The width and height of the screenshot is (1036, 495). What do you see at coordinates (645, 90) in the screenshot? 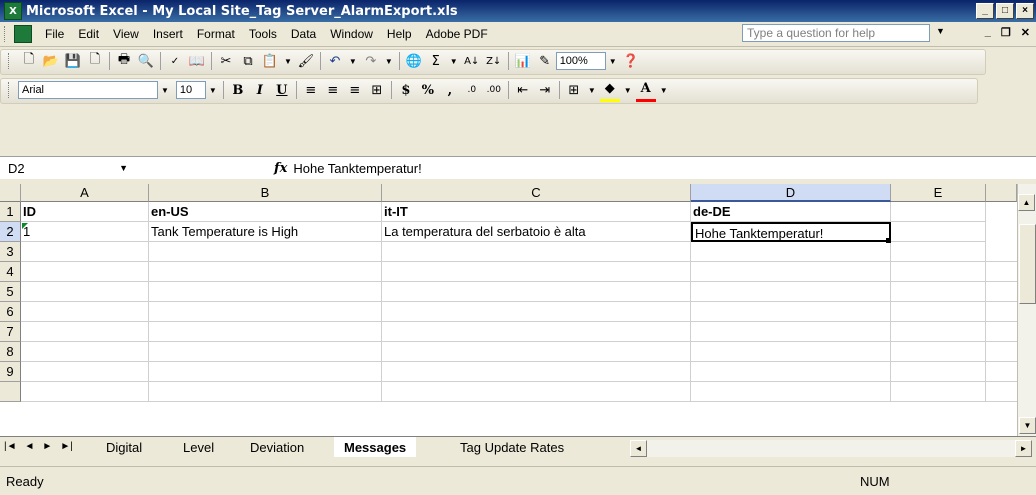
I see `font-color-icon: A` at bounding box center [645, 90].